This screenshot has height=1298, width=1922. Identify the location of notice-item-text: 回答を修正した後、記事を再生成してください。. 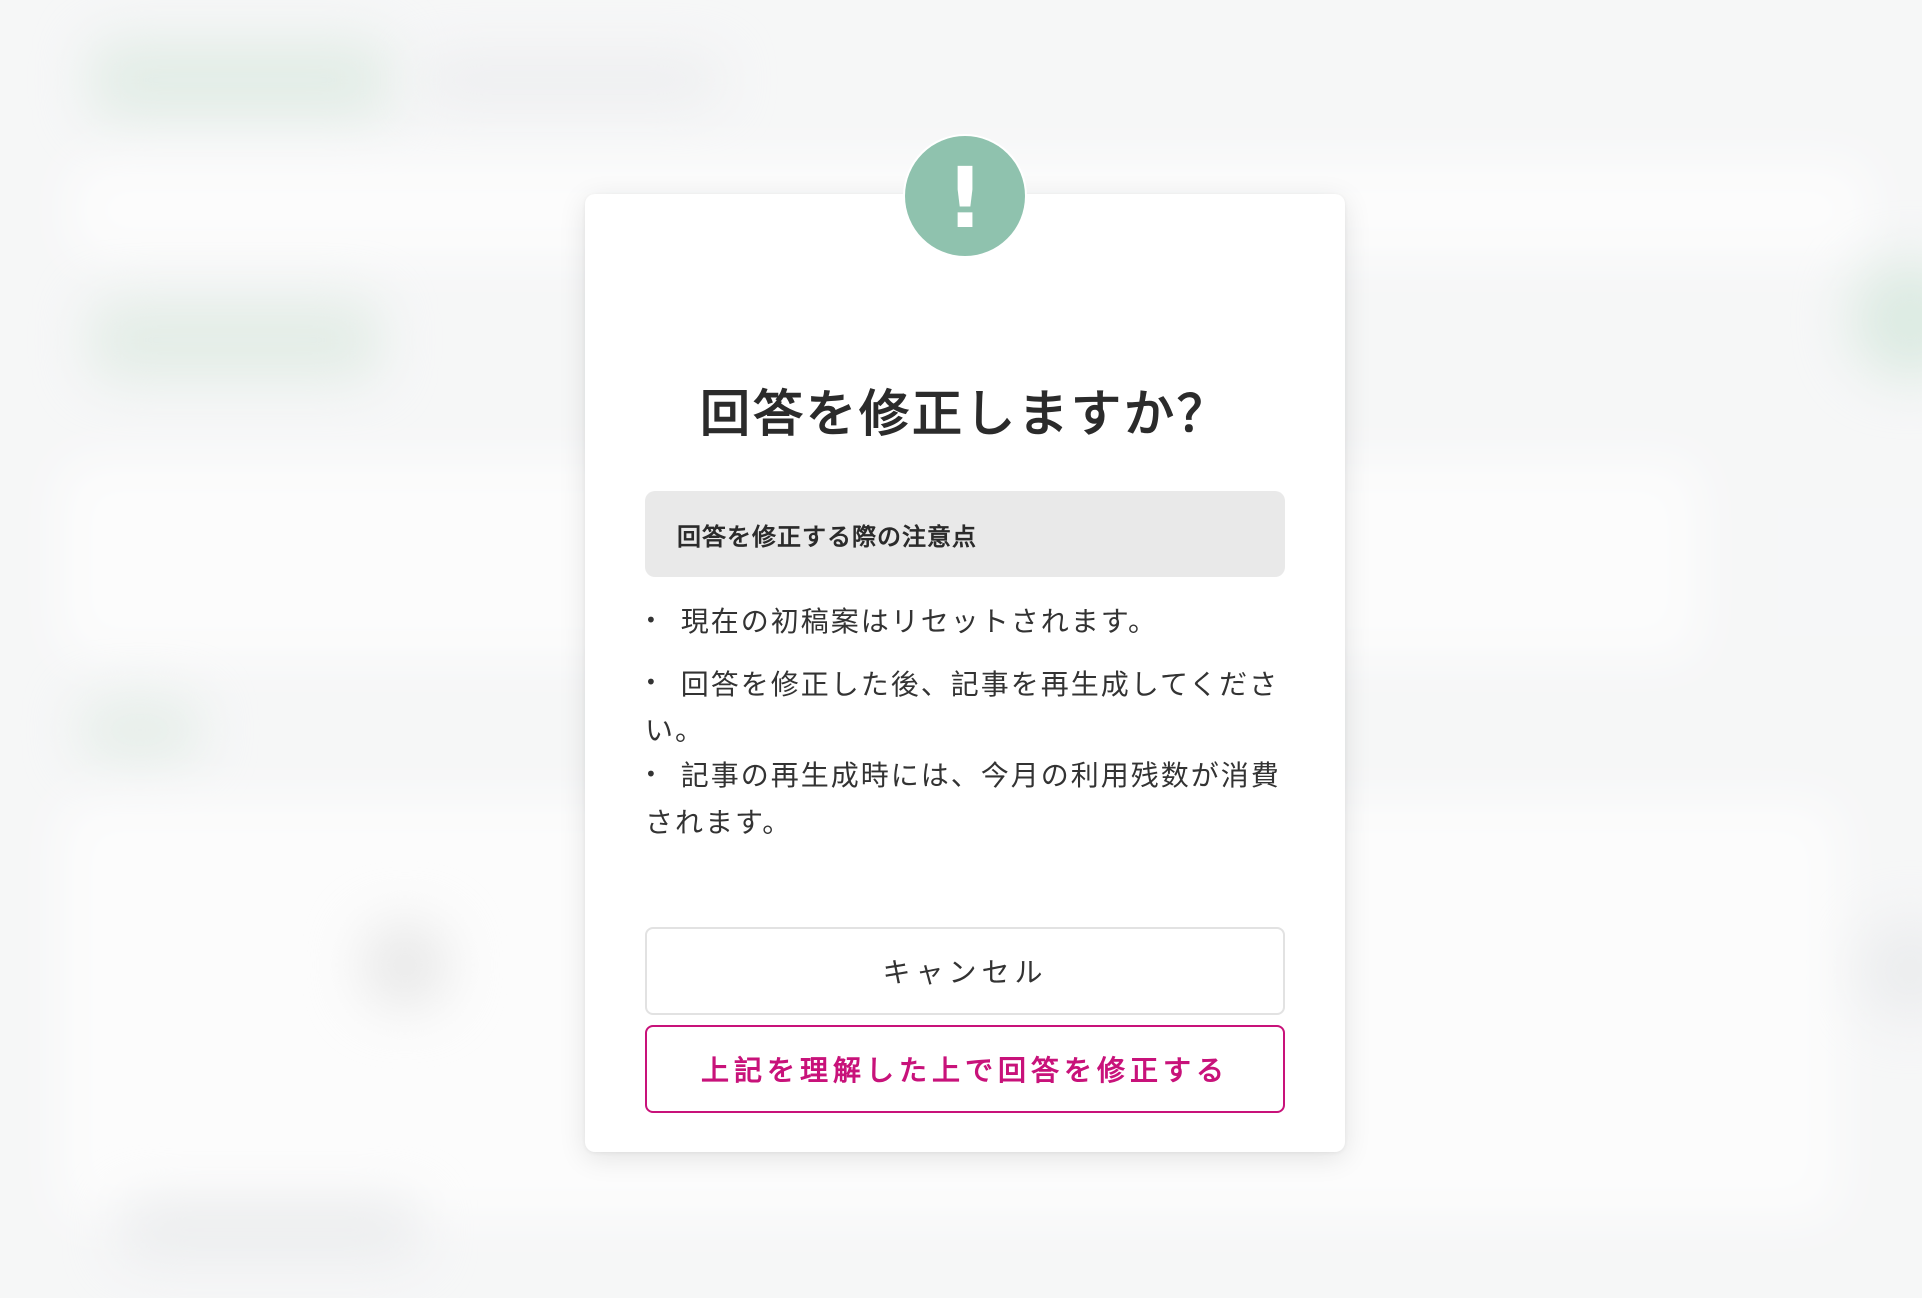
(962, 707).